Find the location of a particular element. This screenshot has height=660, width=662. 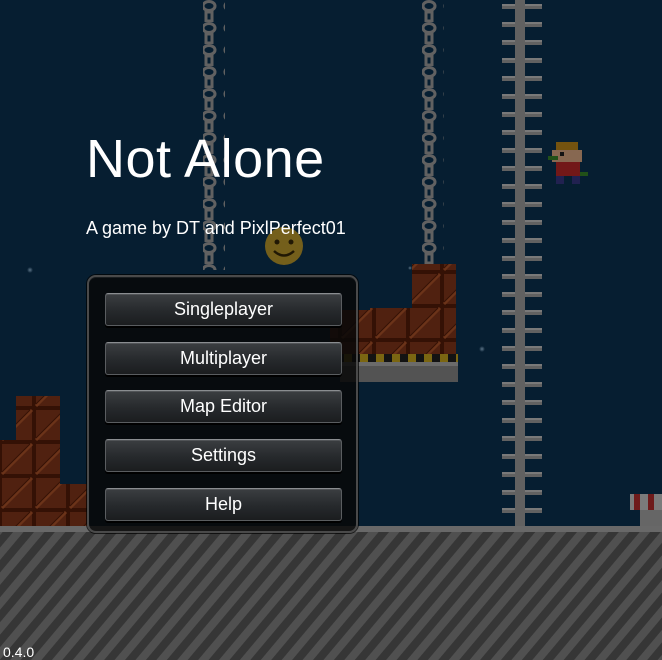

game-subtitle: A game by DT and PixlPerfect01 is located at coordinates (216, 228).